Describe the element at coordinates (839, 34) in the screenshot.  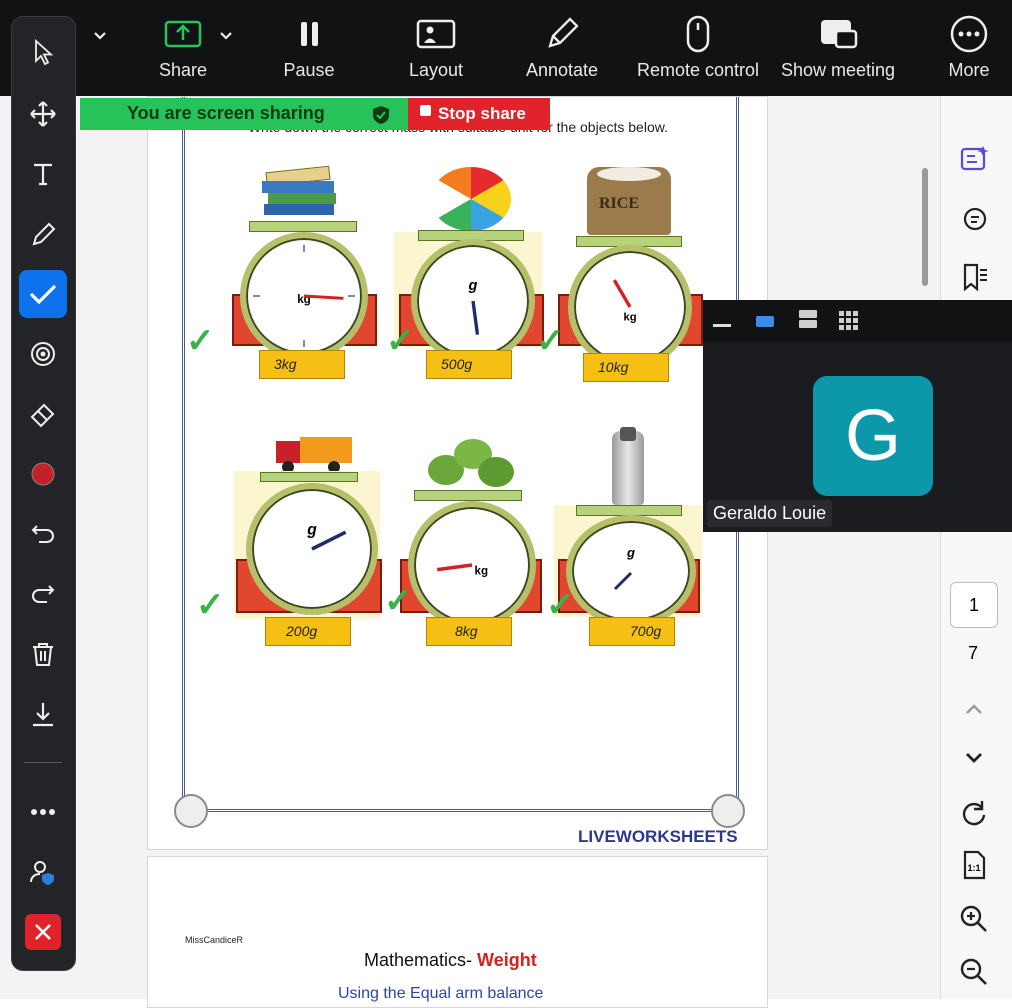
I see `show-meeting-icon` at that location.